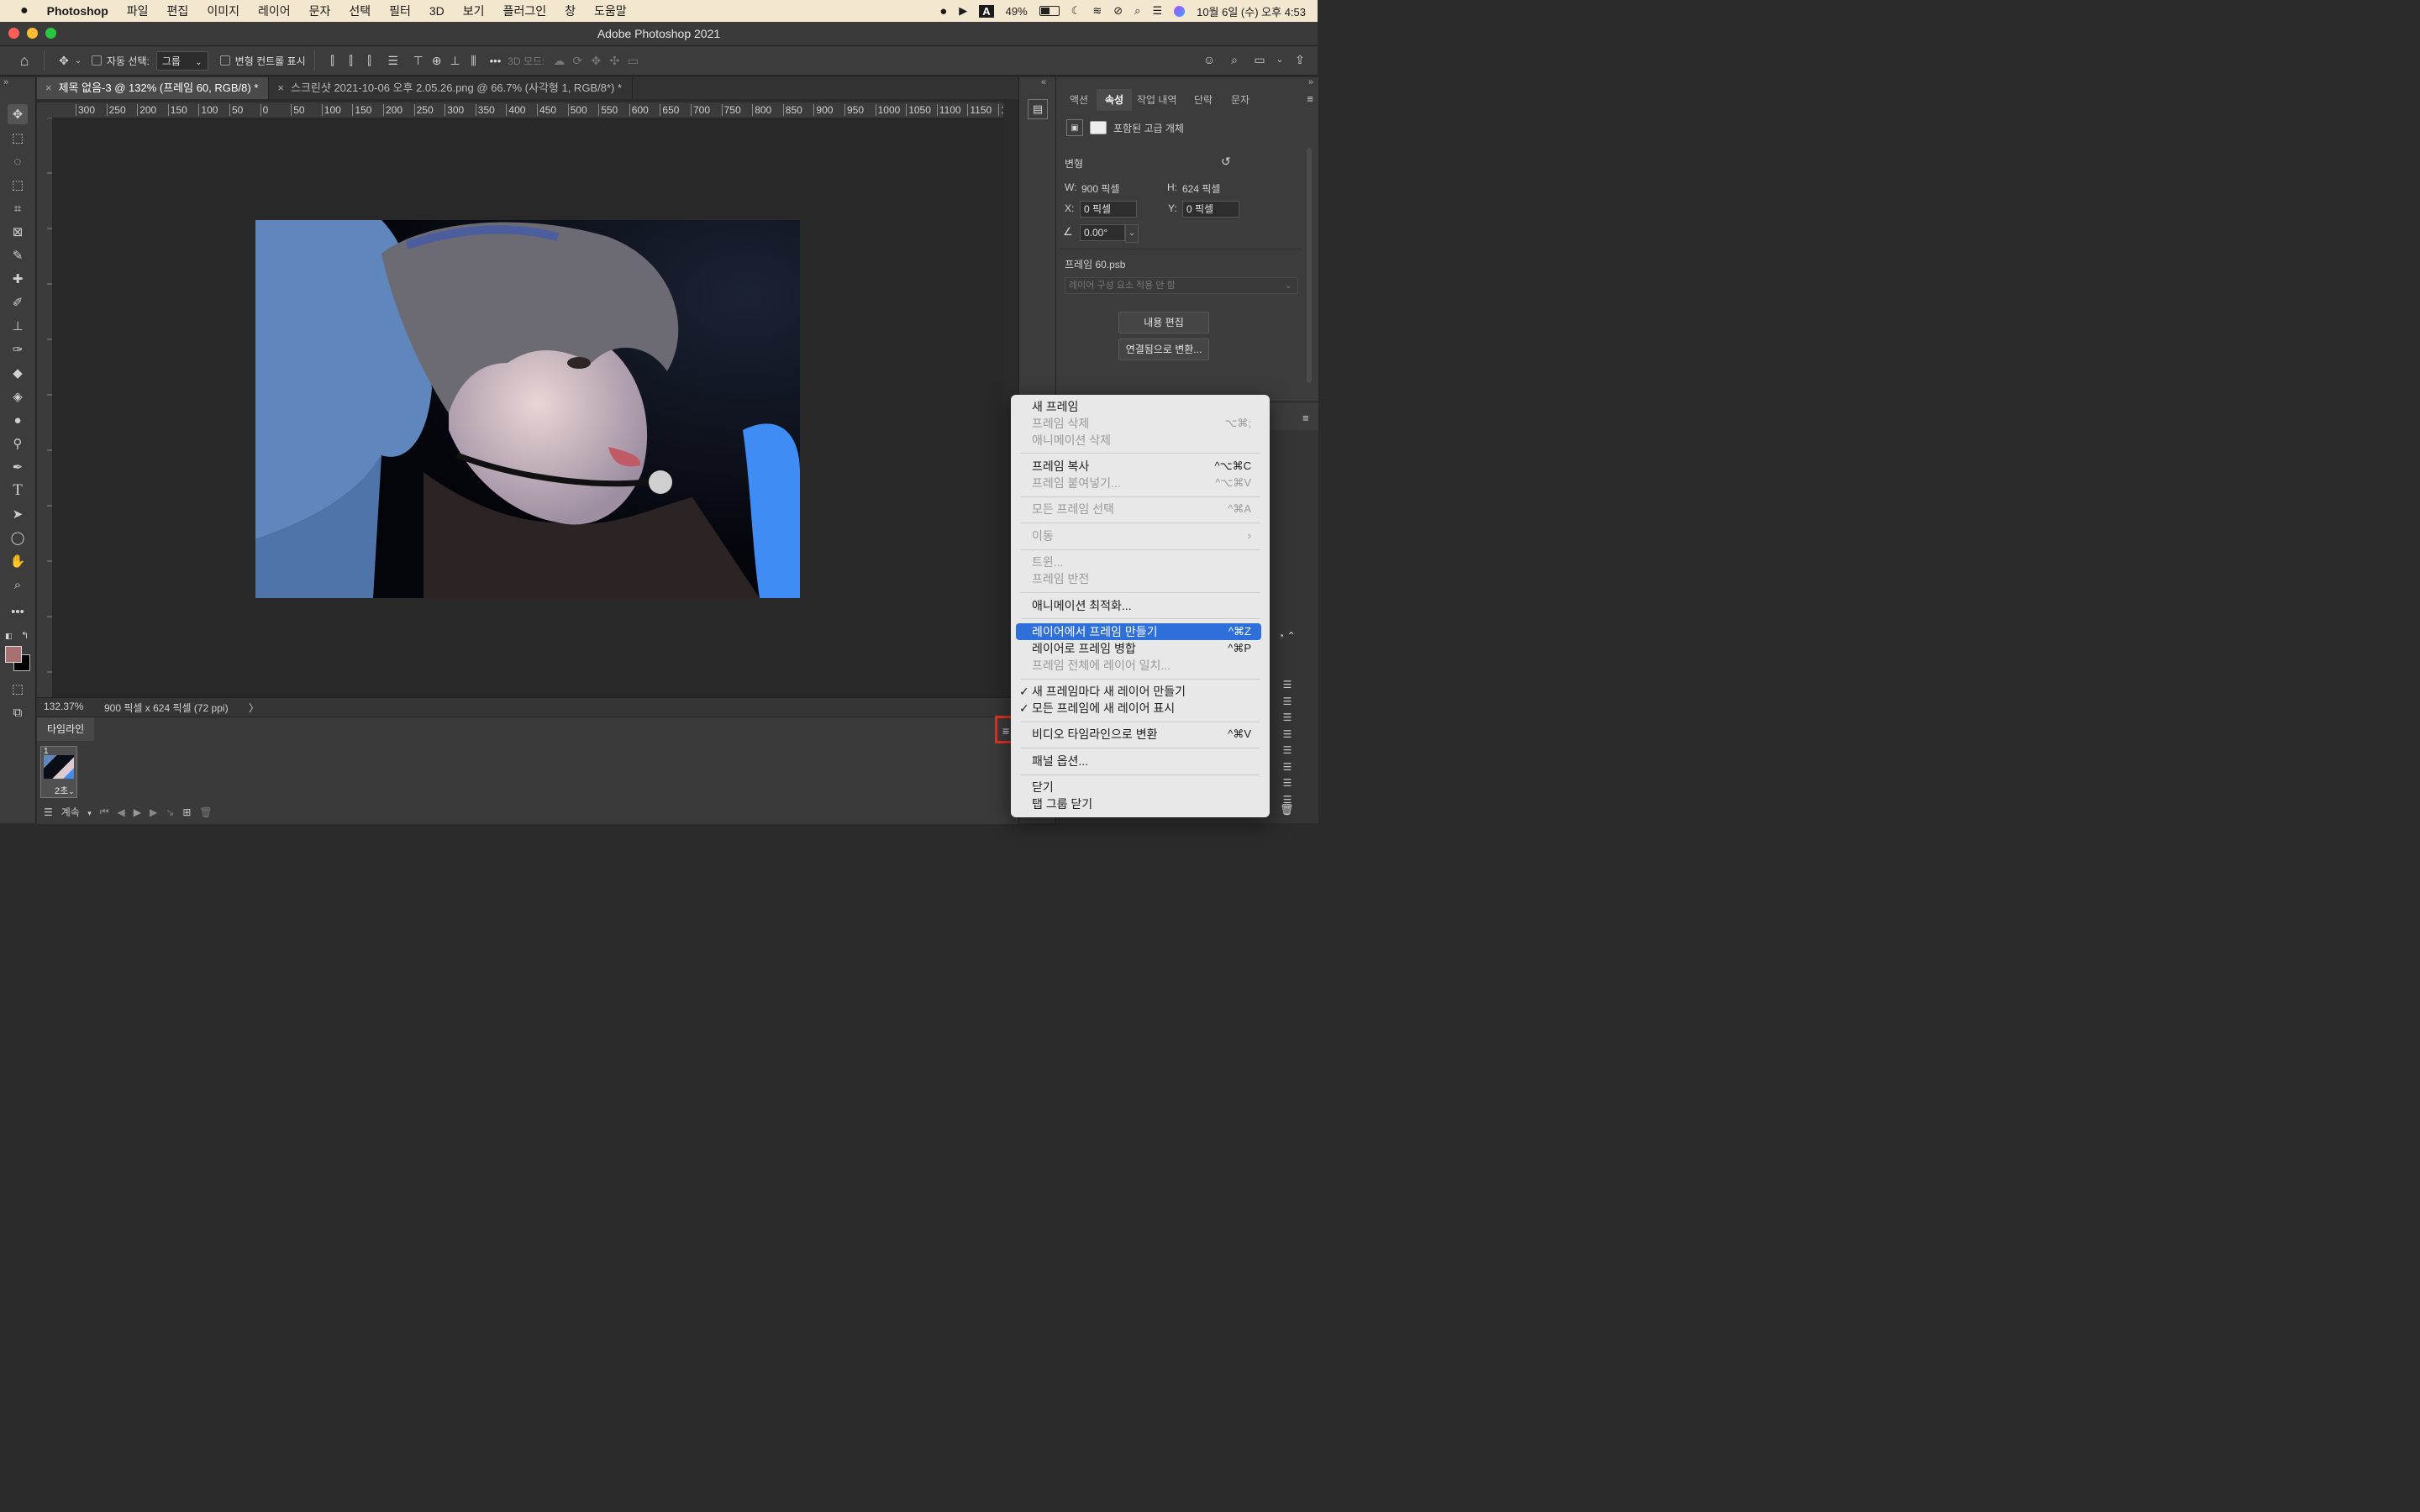  What do you see at coordinates (1115, 100) in the screenshot?
I see `tab-properties: 속성` at bounding box center [1115, 100].